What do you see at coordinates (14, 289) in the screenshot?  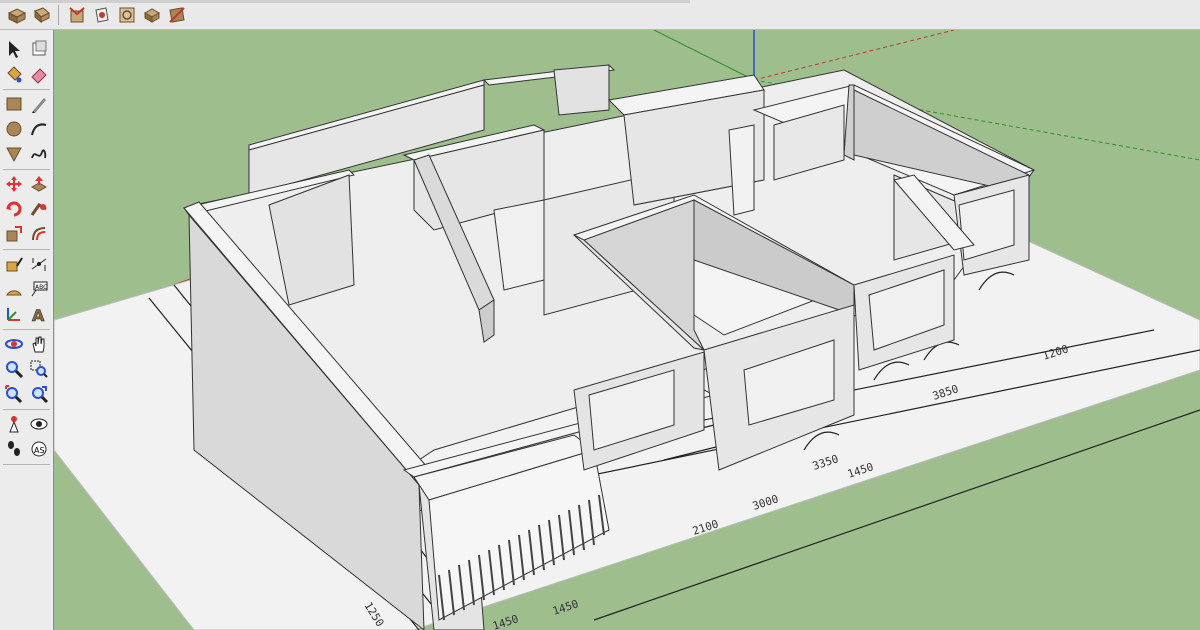 I see `protractor-tool` at bounding box center [14, 289].